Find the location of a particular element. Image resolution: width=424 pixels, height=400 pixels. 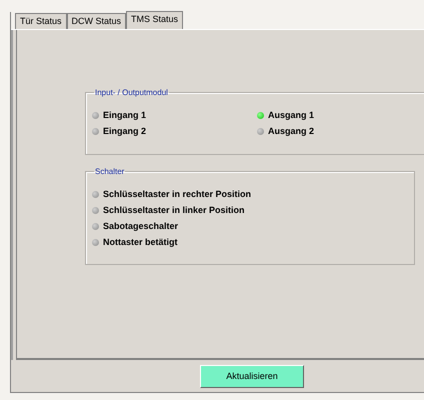

refresh-button: Aktualisieren is located at coordinates (252, 376).